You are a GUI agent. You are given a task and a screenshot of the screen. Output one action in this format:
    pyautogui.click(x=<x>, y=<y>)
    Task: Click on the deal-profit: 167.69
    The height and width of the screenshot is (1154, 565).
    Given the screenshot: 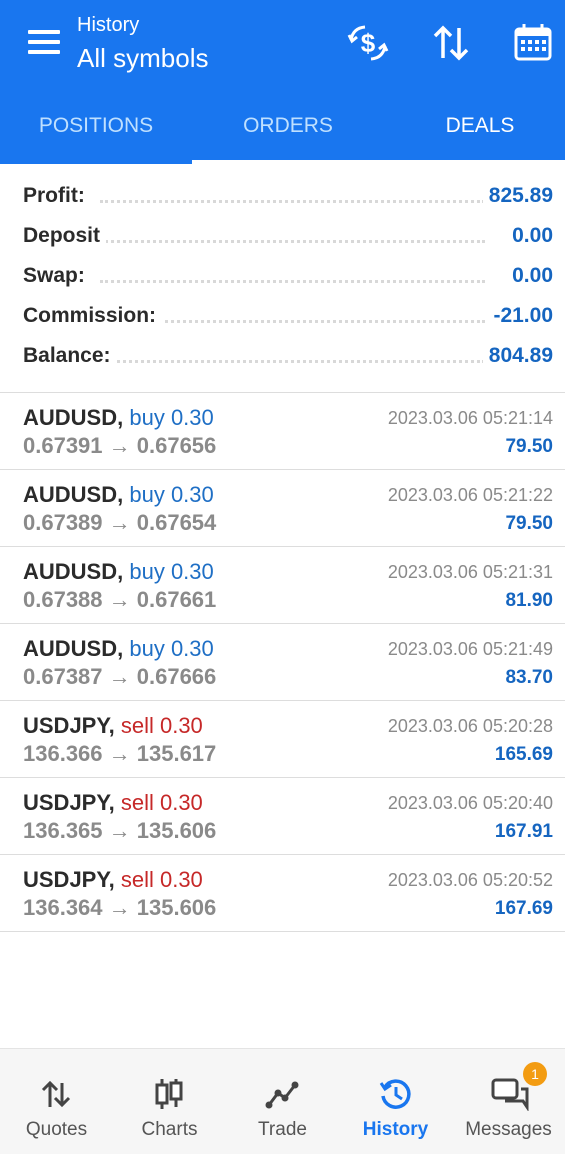 What is the action you would take?
    pyautogui.click(x=523, y=908)
    